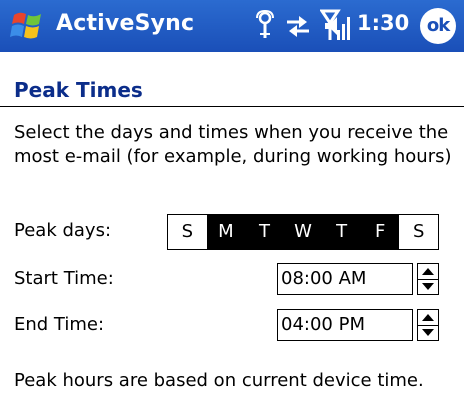  Describe the element at coordinates (345, 279) in the screenshot. I see `start-time-field: 08:00 AM` at that location.